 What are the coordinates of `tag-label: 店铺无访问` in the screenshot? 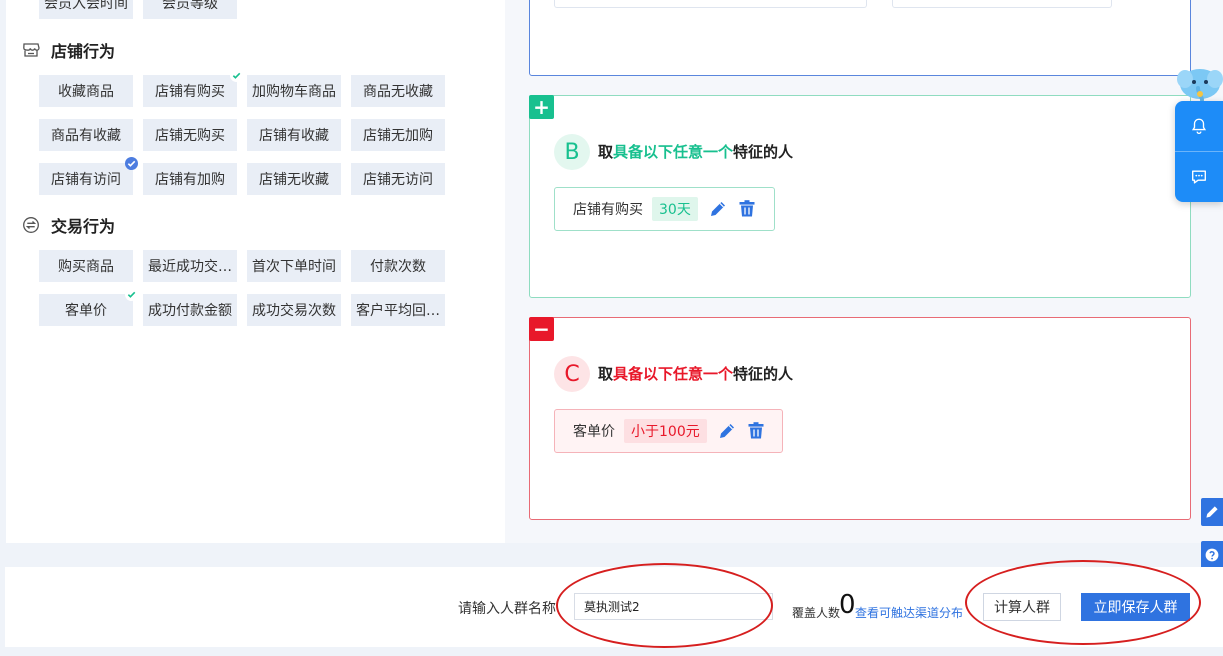 It's located at (398, 180).